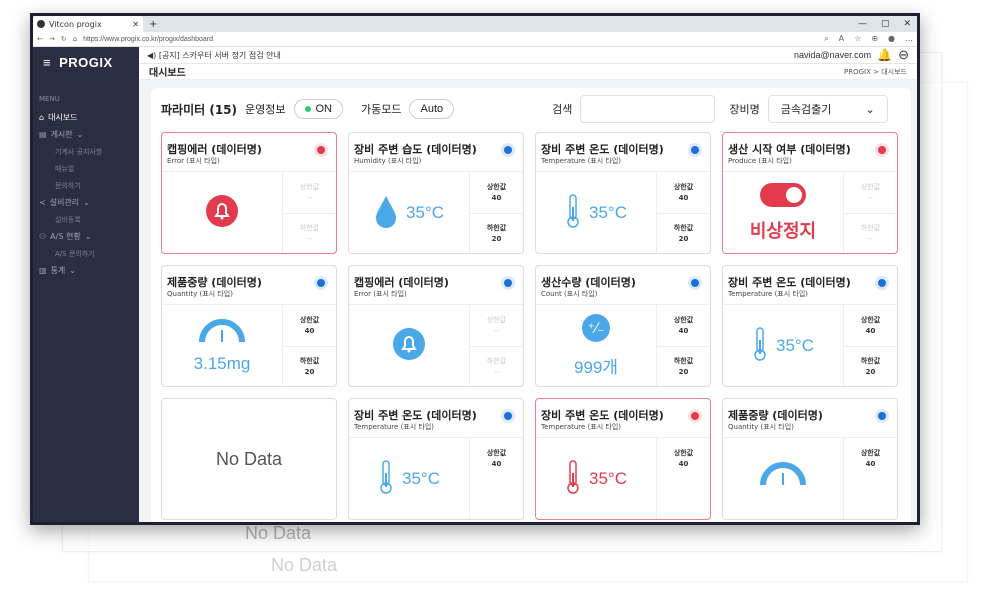  What do you see at coordinates (214, 55) in the screenshot?
I see `notice-text: ◀) [공지] 스카우터 서버 정기 점검 안내` at bounding box center [214, 55].